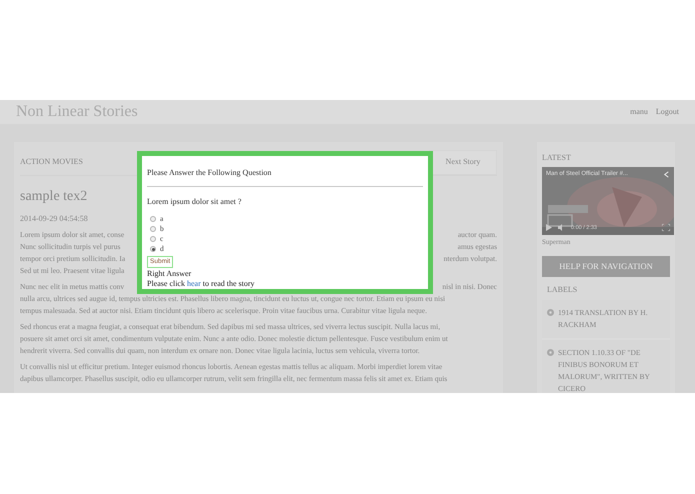 This screenshot has width=695, height=494. Describe the element at coordinates (562, 290) in the screenshot. I see `labels-heading: LABELS` at that location.